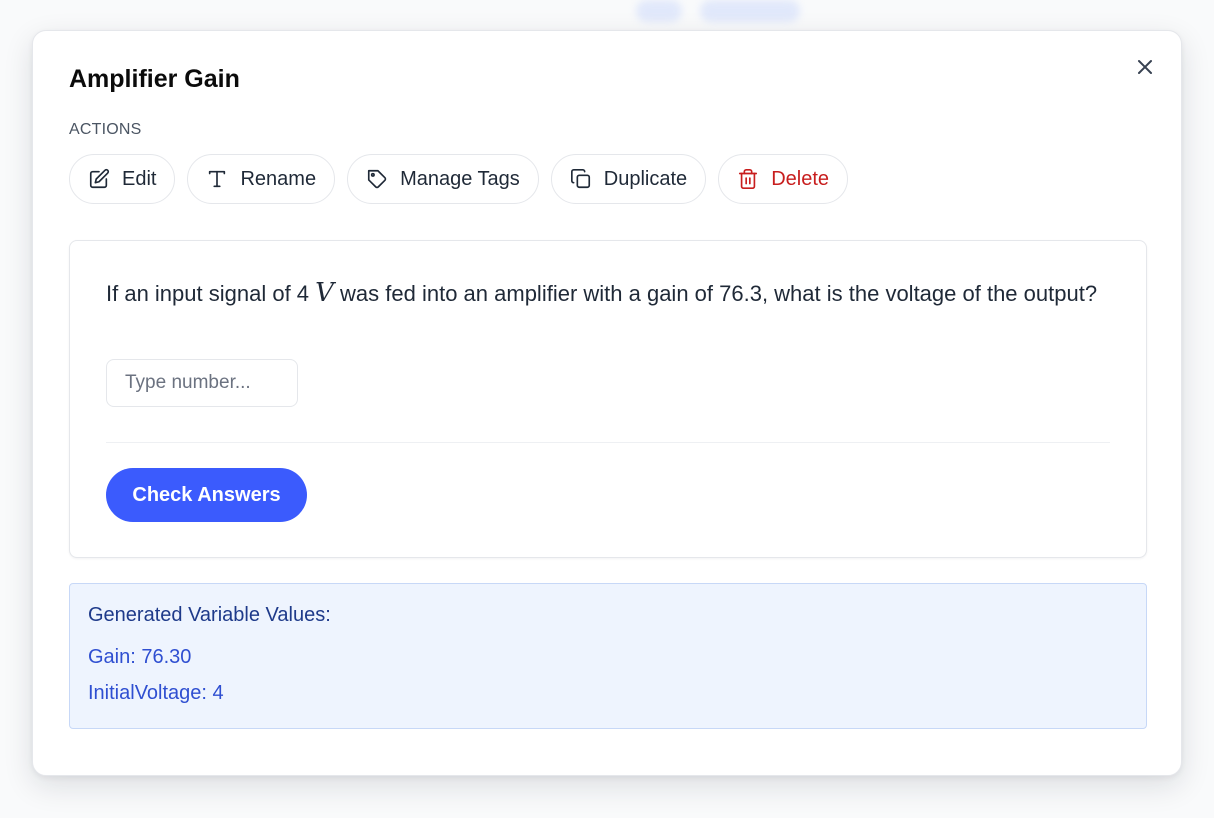 This screenshot has width=1214, height=818. Describe the element at coordinates (139, 178) in the screenshot. I see `edit-button-label: Edit` at that location.